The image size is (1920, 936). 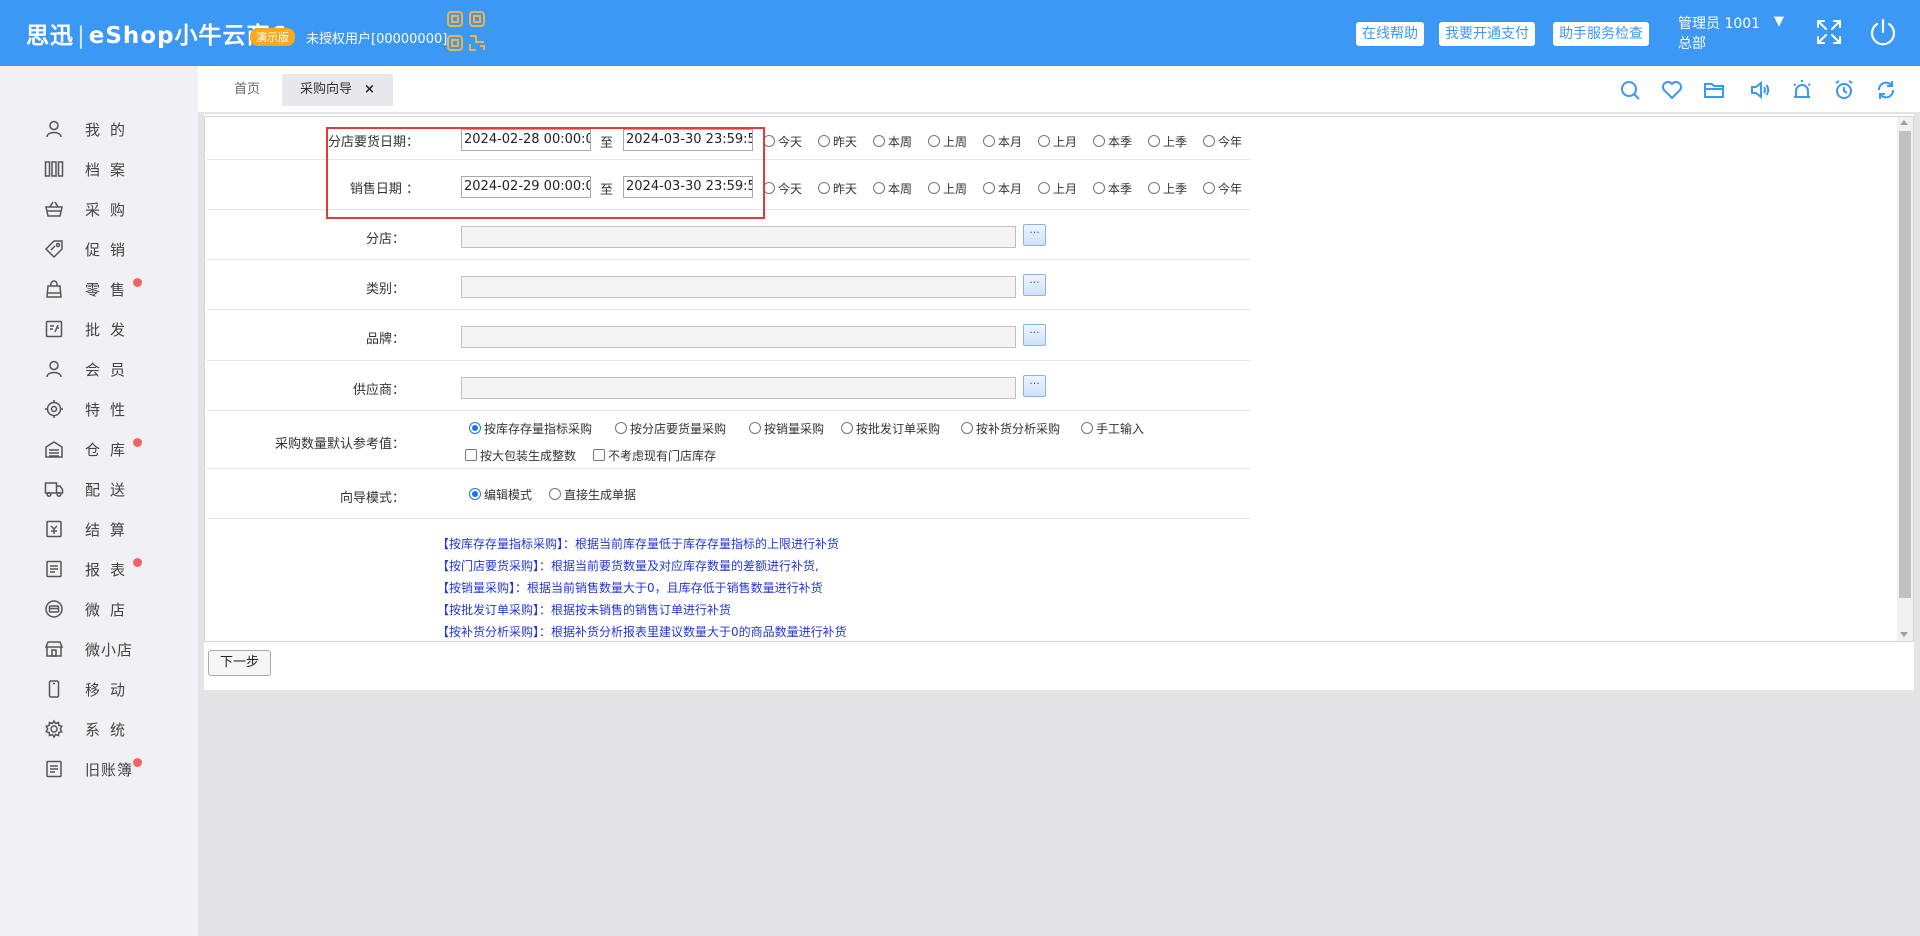 What do you see at coordinates (738, 388) in the screenshot?
I see `supplier-input` at bounding box center [738, 388].